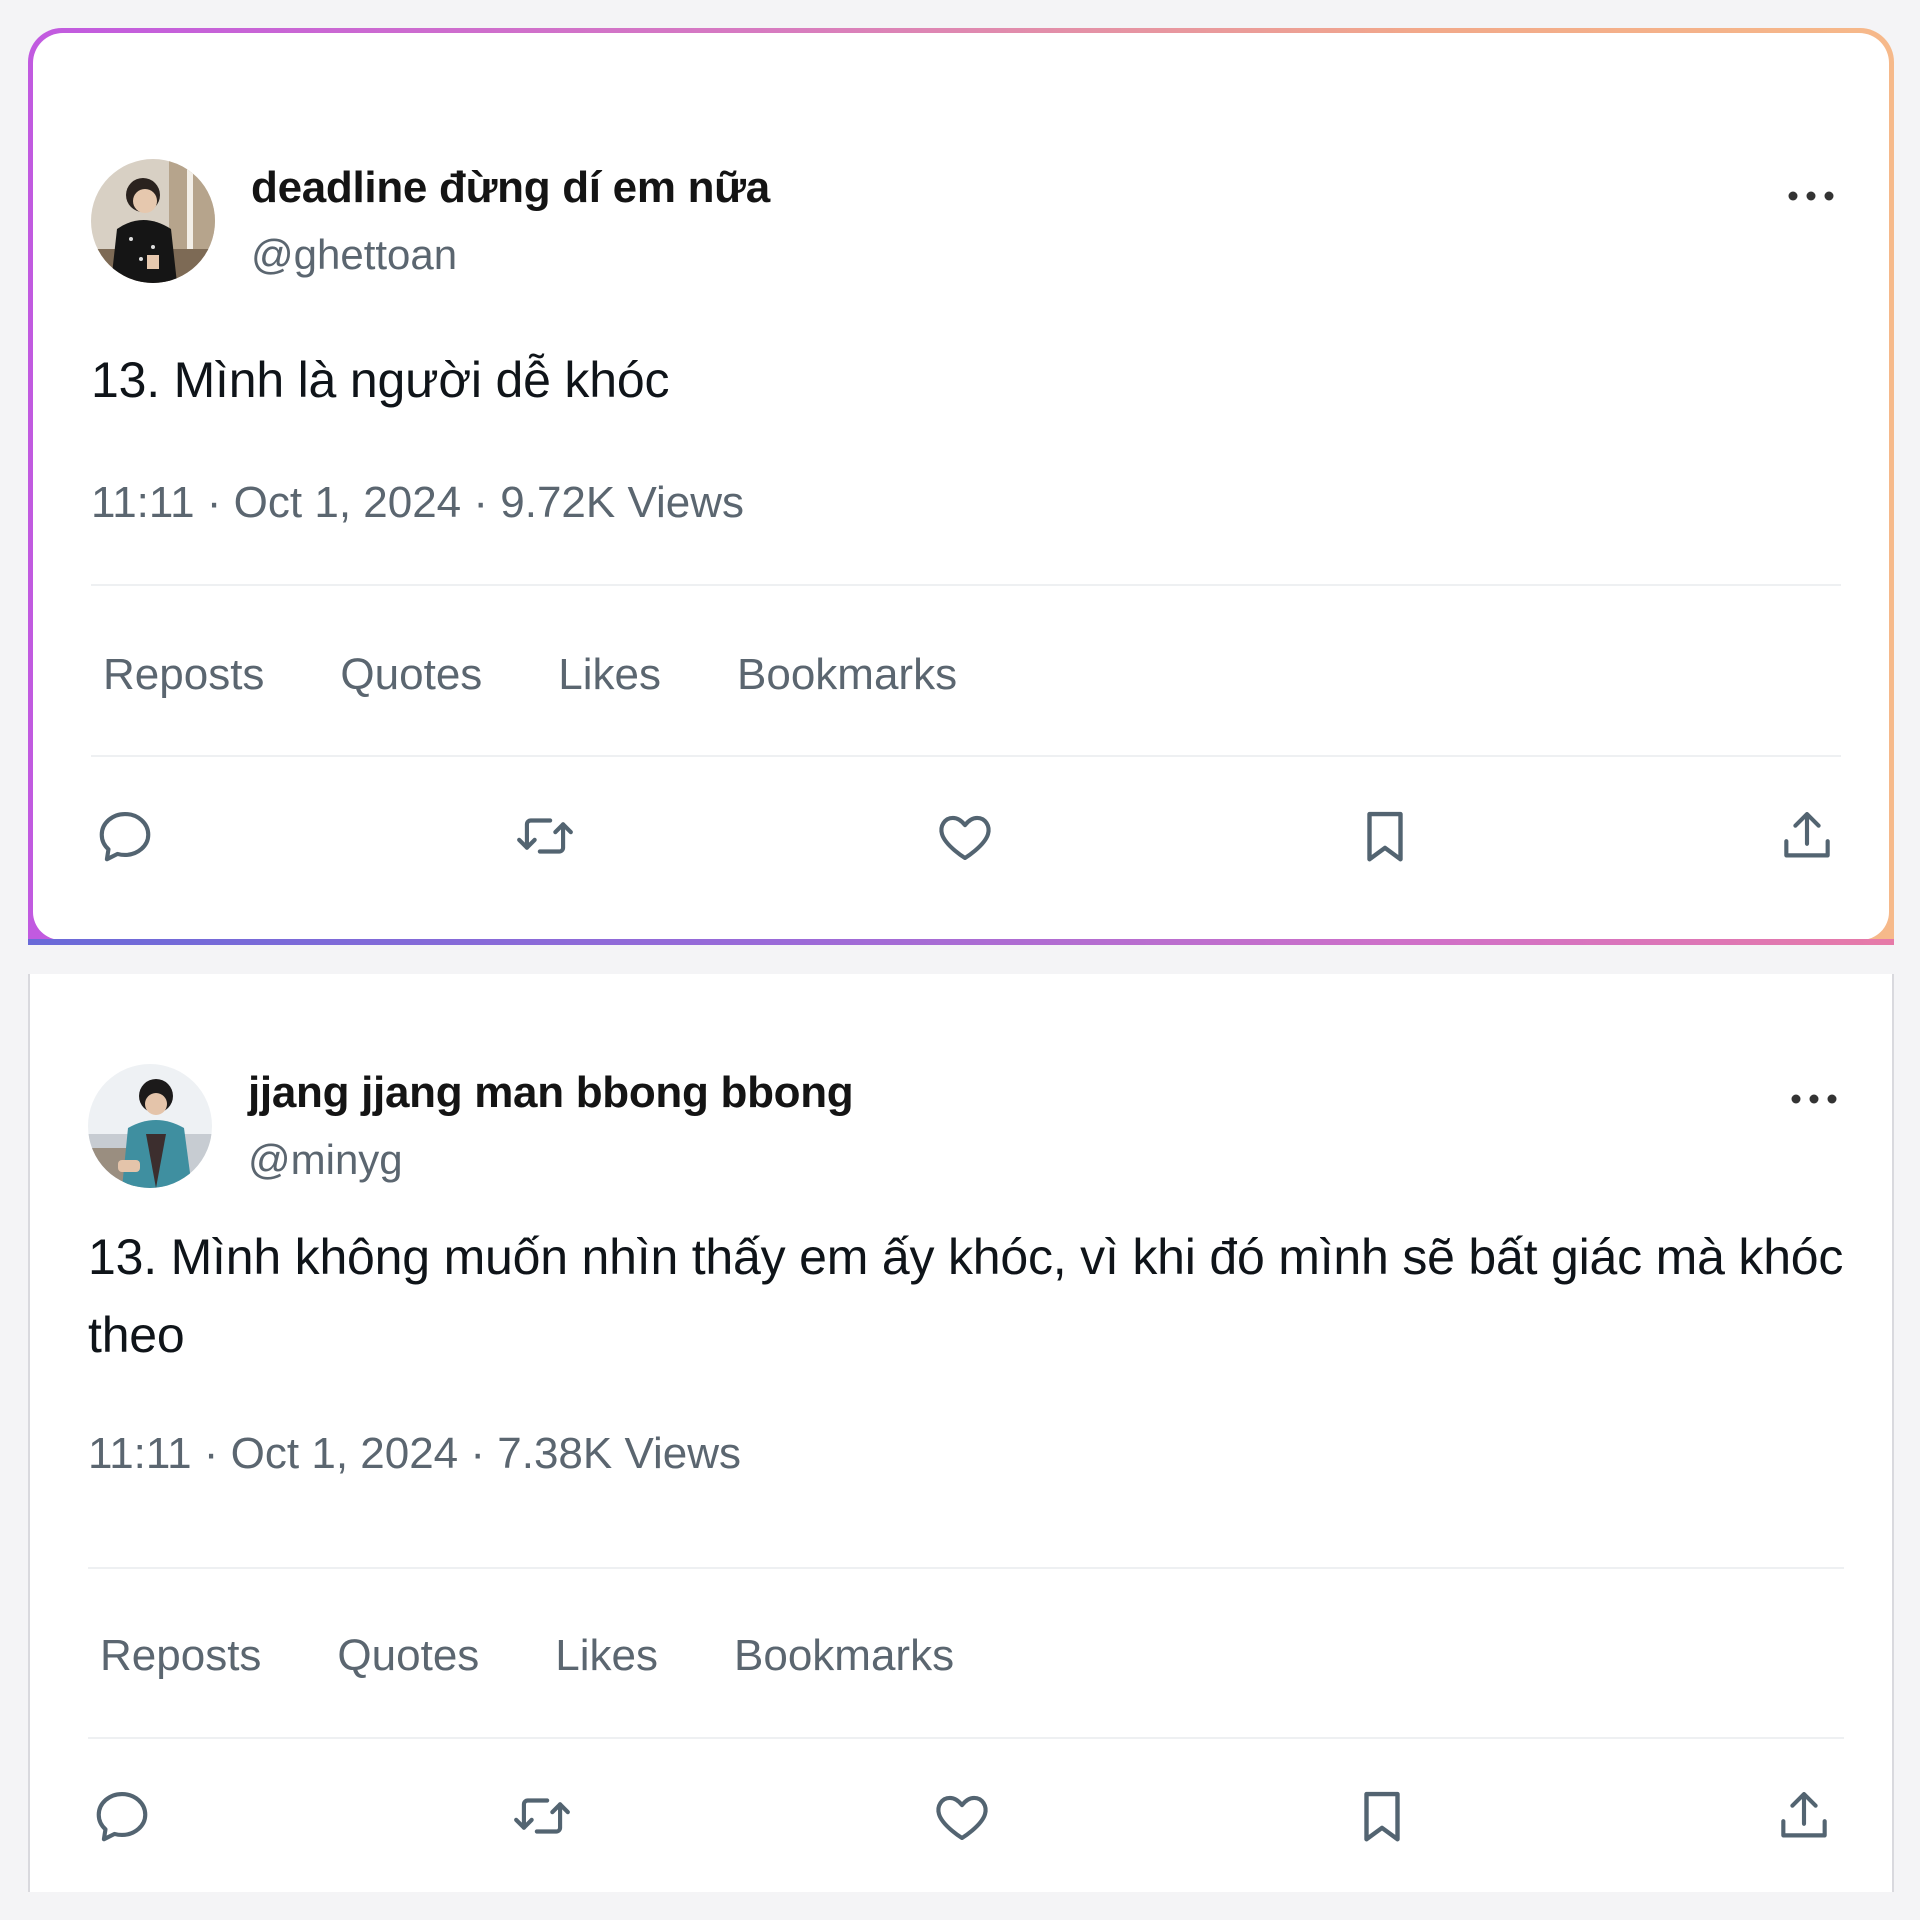  I want to click on tweet-meta: 11:11 · Oct 1, 2024 · 9.72K Views, so click(418, 502).